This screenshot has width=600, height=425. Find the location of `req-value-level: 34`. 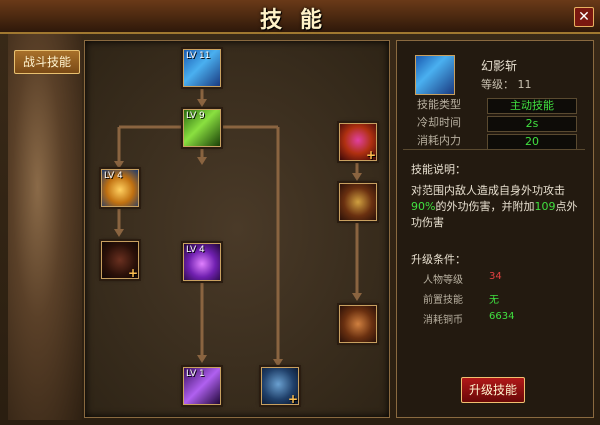

req-value-level: 34 is located at coordinates (495, 276).